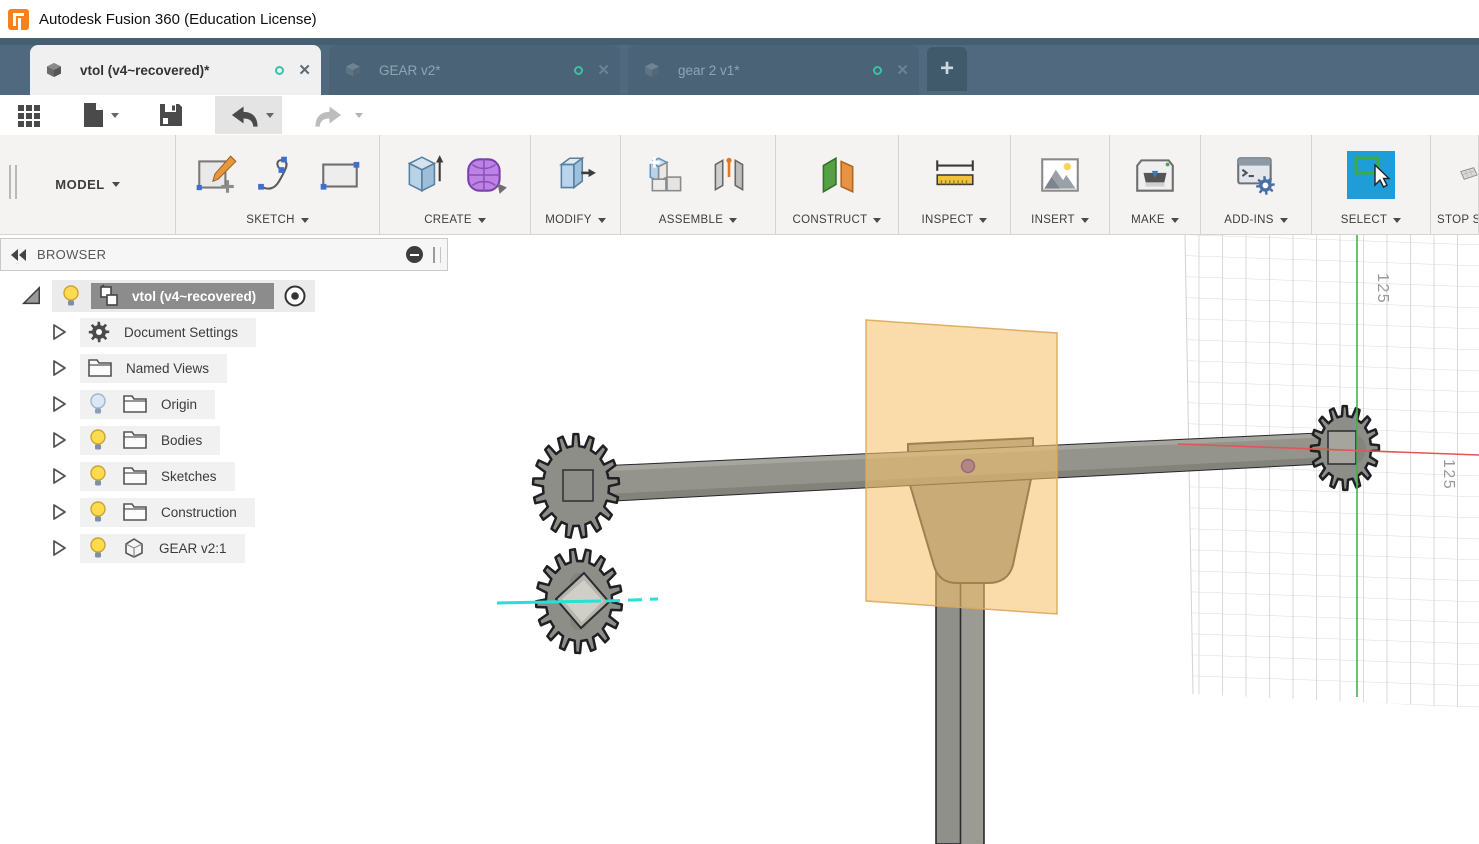  Describe the element at coordinates (183, 296) in the screenshot. I see `selected-root-component: vtol (v4~recovered)` at that location.